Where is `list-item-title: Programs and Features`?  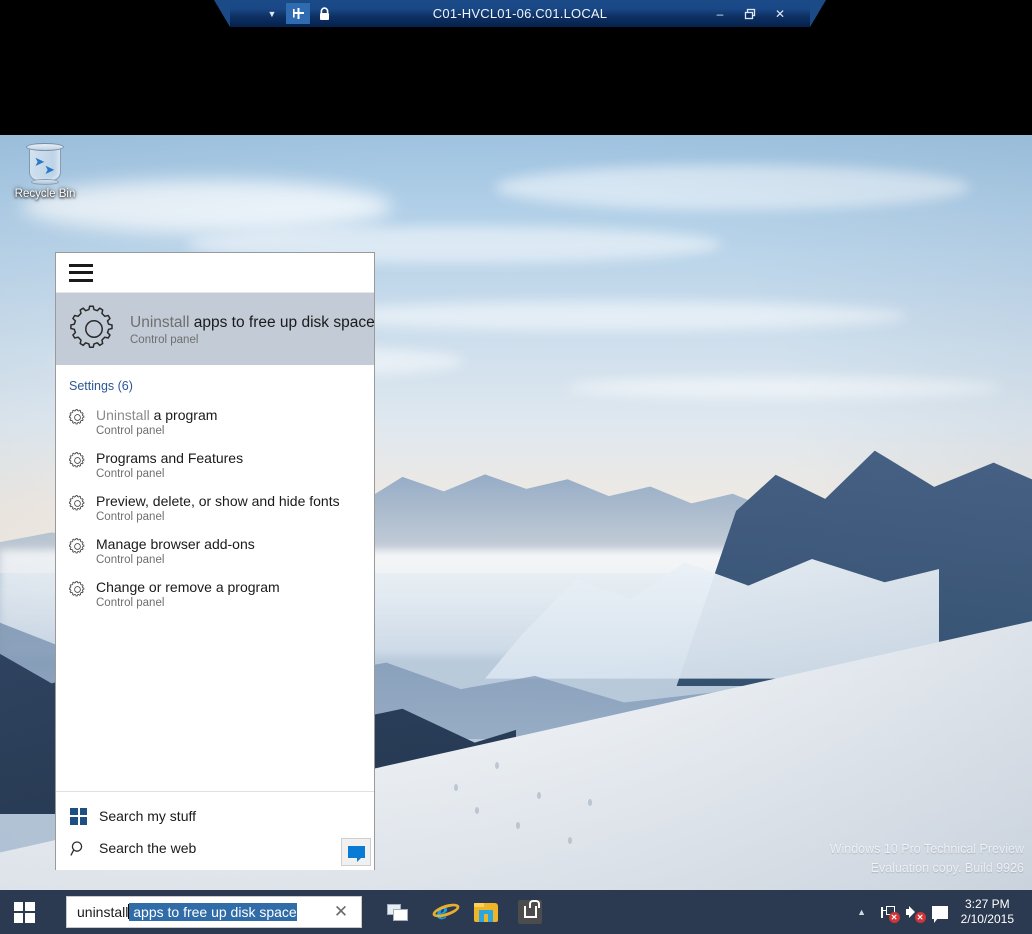
list-item-title: Programs and Features is located at coordinates (169, 458).